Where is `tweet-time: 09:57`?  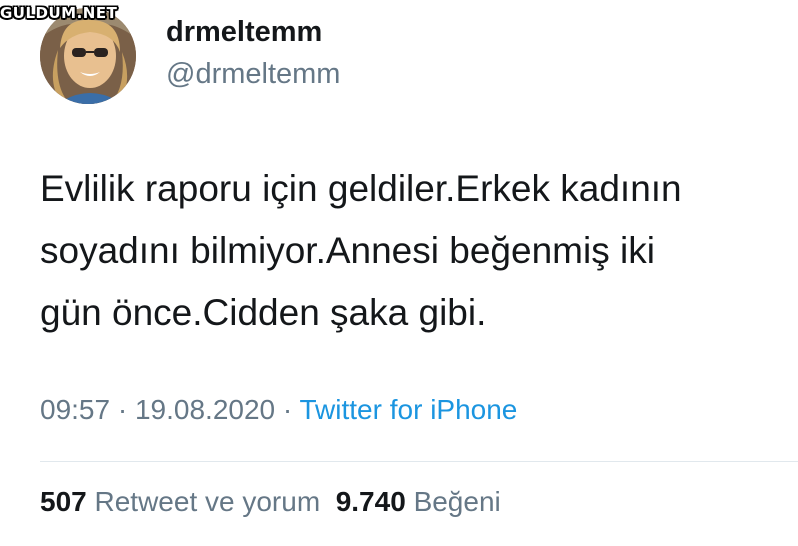
tweet-time: 09:57 is located at coordinates (75, 409).